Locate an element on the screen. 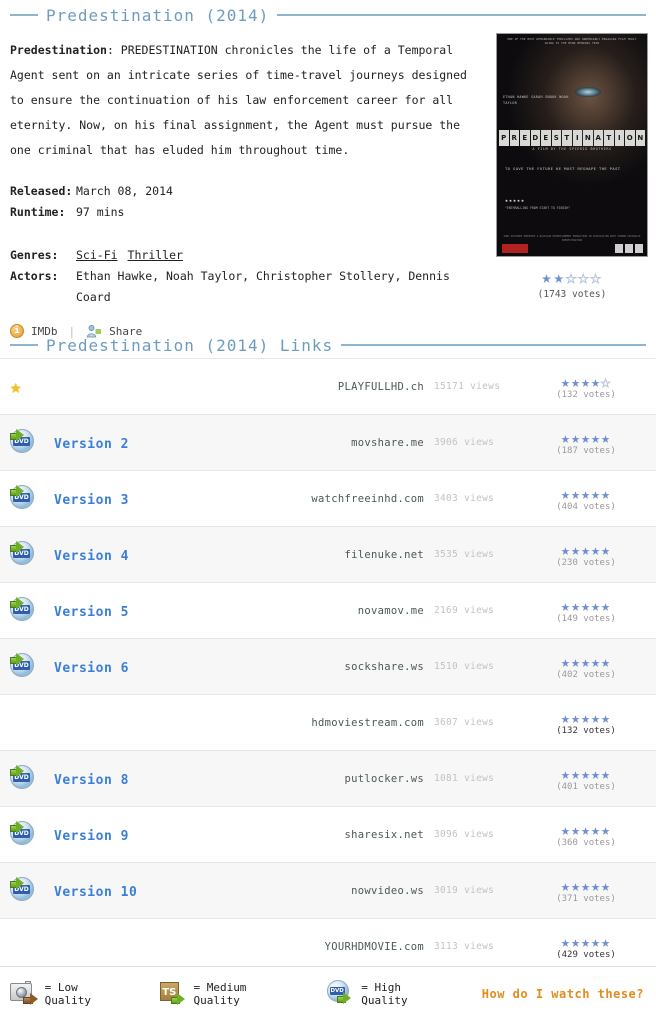  link-host: putlocker.ws is located at coordinates (384, 778).